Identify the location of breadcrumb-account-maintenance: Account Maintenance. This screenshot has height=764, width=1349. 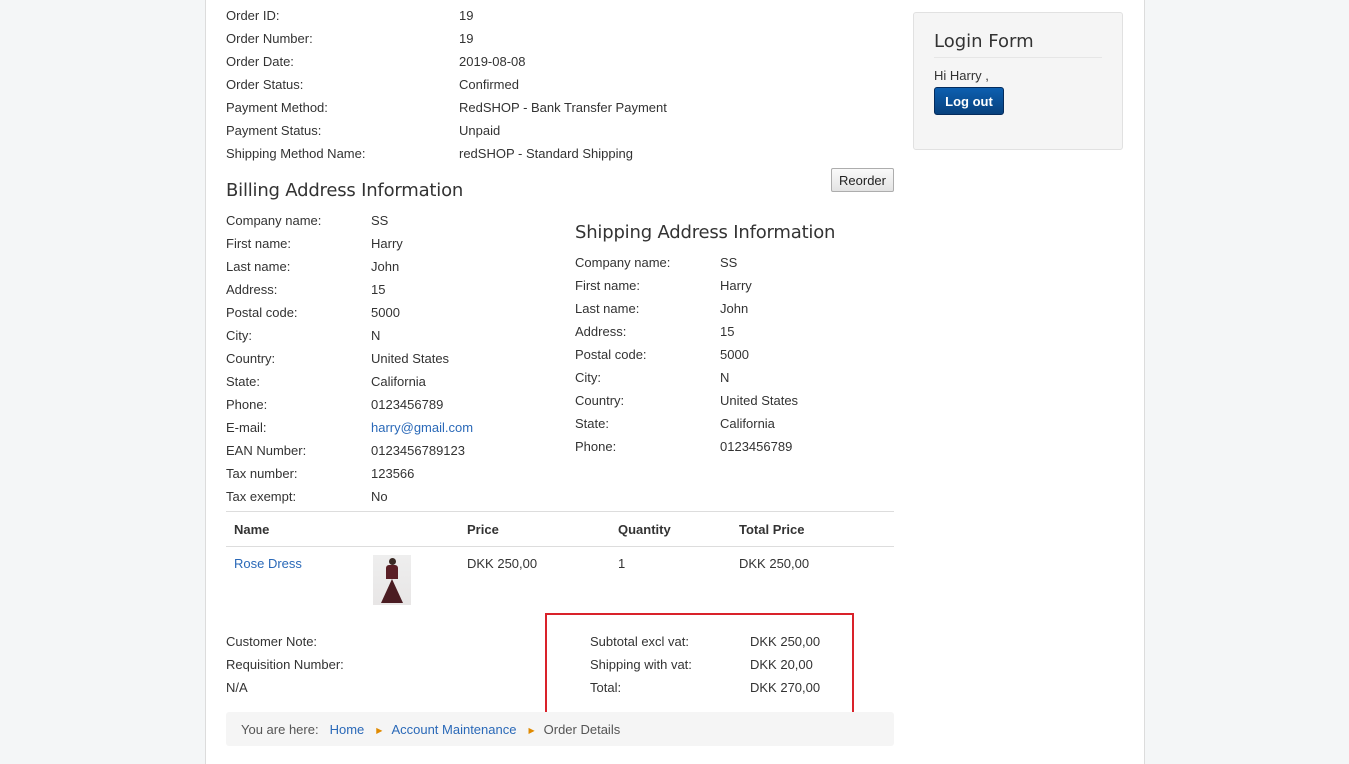
(453, 729).